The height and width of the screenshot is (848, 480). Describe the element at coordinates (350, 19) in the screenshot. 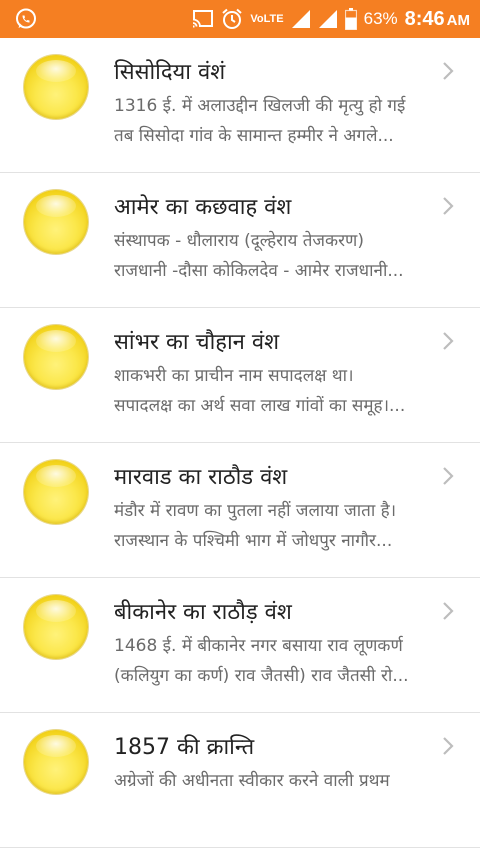

I see `battery-icon` at that location.